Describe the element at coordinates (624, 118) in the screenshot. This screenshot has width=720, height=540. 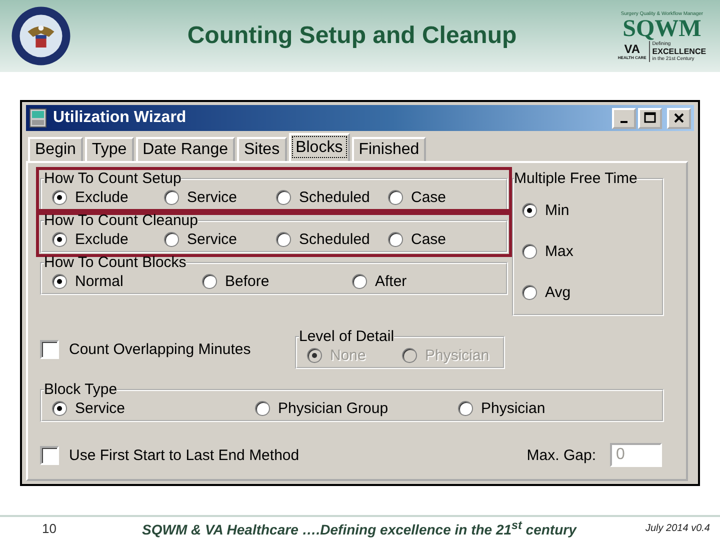
I see `minimize-button` at that location.